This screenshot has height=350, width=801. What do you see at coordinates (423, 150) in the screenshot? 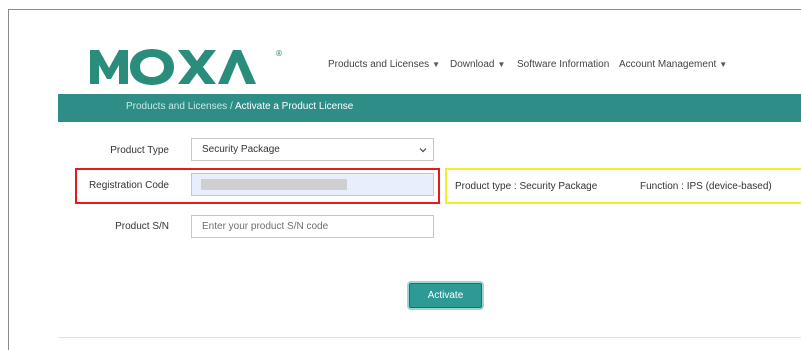
I see `chevron-down-icon` at bounding box center [423, 150].